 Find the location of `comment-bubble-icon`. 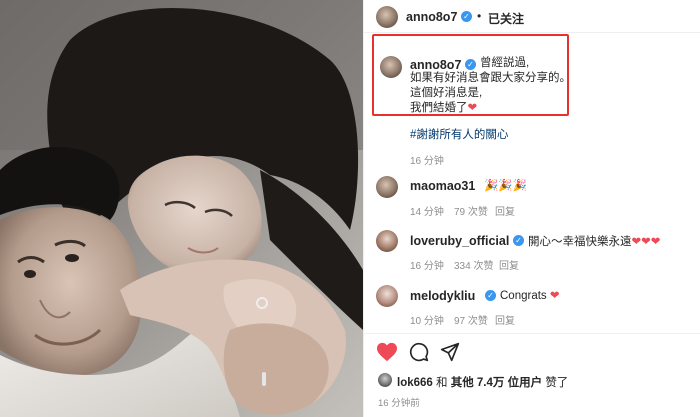

comment-bubble-icon is located at coordinates (419, 352).